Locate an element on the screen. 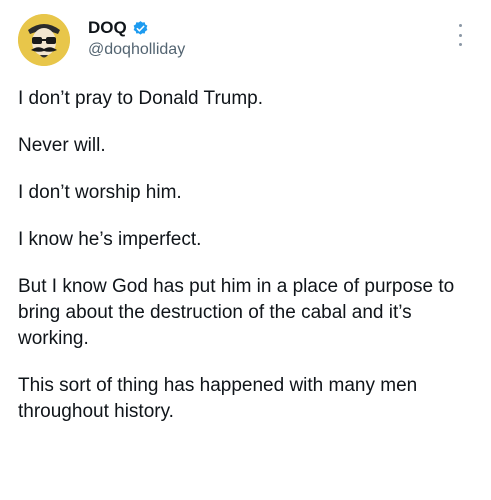 The width and height of the screenshot is (491, 500). tweet-paragraph: I don’t pray to Donald Trump. is located at coordinates (141, 98).